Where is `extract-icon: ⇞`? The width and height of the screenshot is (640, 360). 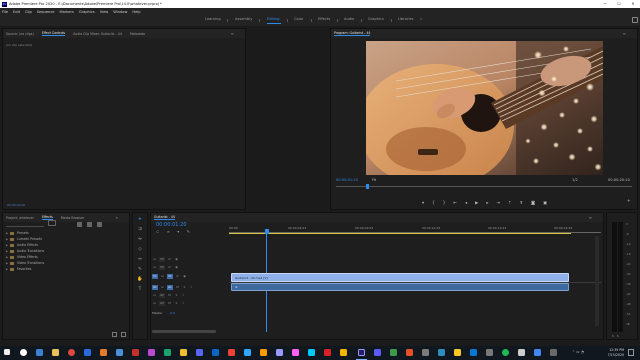 extract-icon: ⇞ is located at coordinates (521, 202).